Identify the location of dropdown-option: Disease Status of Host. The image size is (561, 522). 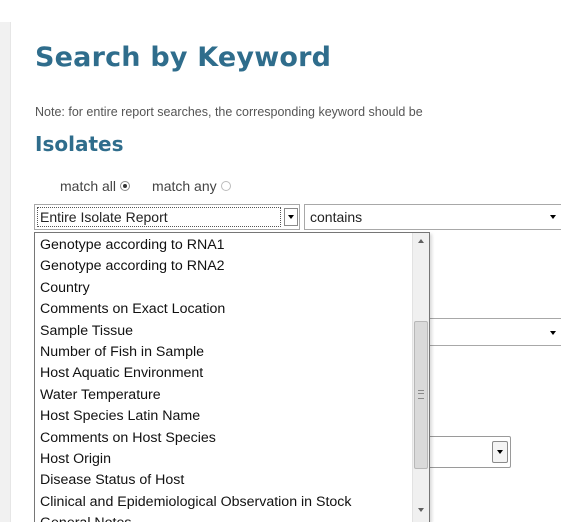
(224, 480).